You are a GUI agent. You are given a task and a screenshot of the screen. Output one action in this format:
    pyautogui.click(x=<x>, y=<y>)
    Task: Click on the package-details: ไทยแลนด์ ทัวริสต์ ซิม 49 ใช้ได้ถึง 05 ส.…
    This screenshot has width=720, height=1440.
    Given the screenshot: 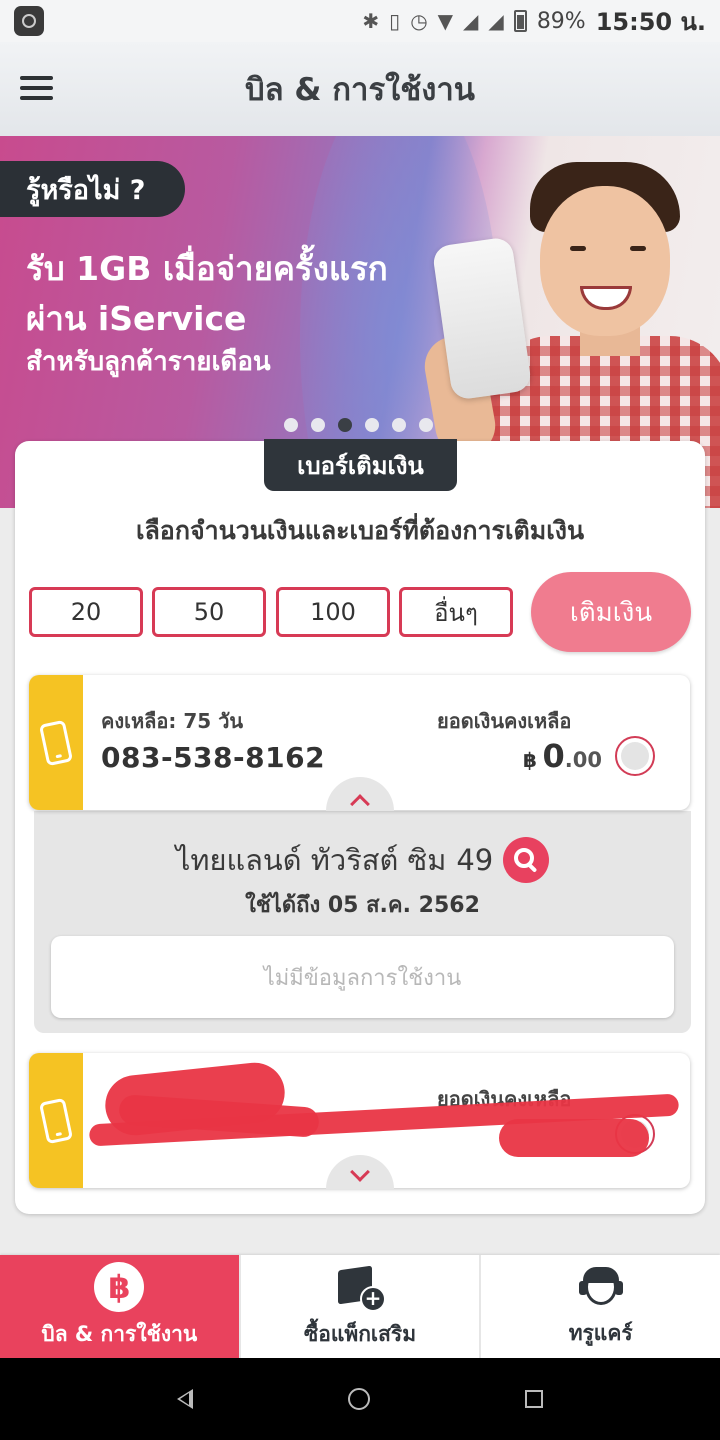 What is the action you would take?
    pyautogui.click(x=362, y=922)
    